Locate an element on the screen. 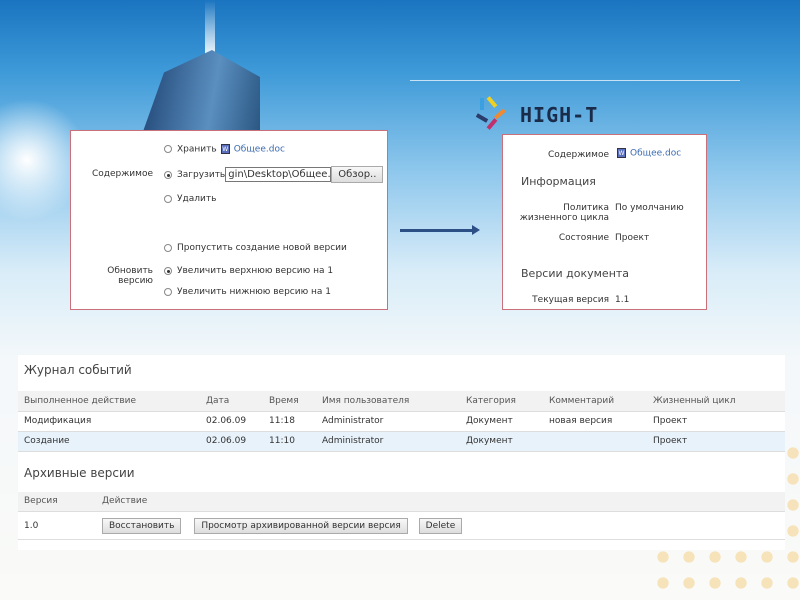 The height and width of the screenshot is (600, 800). column-header: Версия is located at coordinates (57, 501).